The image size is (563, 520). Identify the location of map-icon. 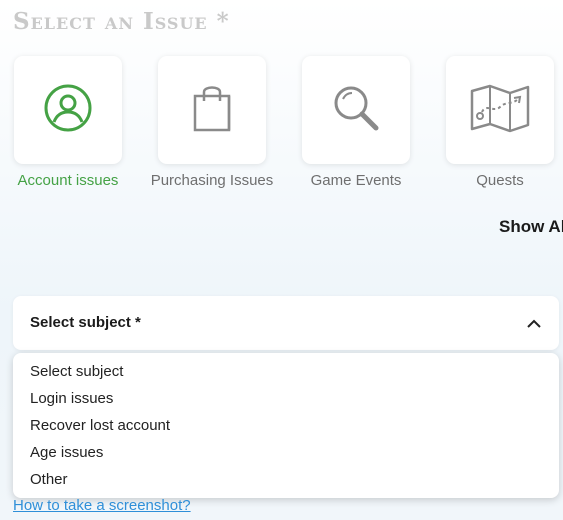
(500, 110).